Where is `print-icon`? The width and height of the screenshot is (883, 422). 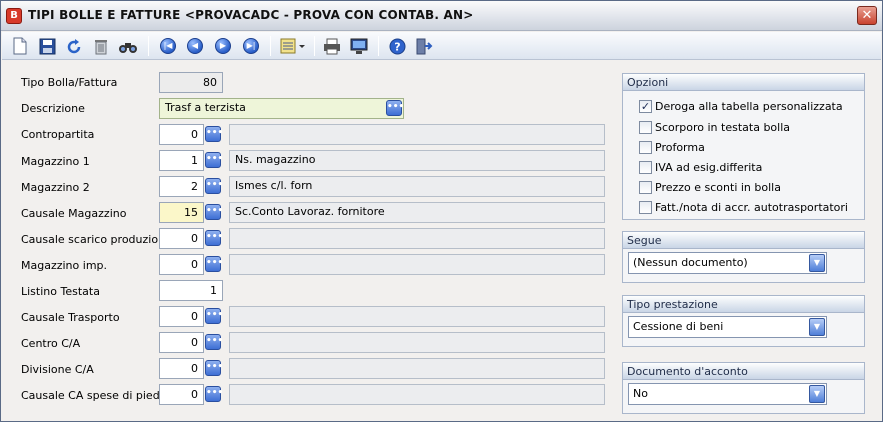
print-icon is located at coordinates (332, 46).